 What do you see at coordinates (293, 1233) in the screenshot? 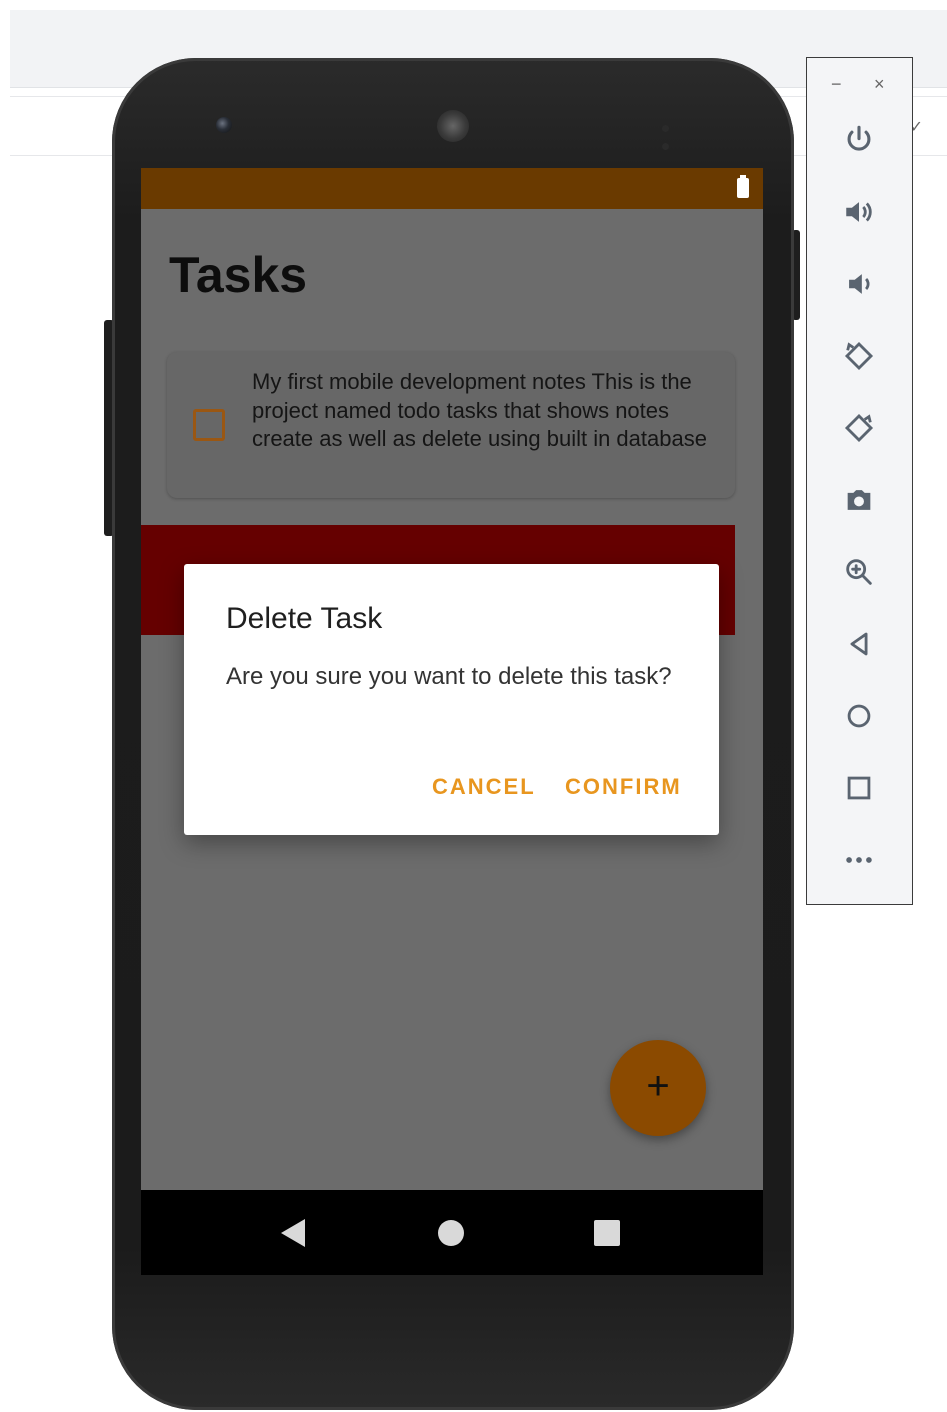
I see `nav-back-icon` at bounding box center [293, 1233].